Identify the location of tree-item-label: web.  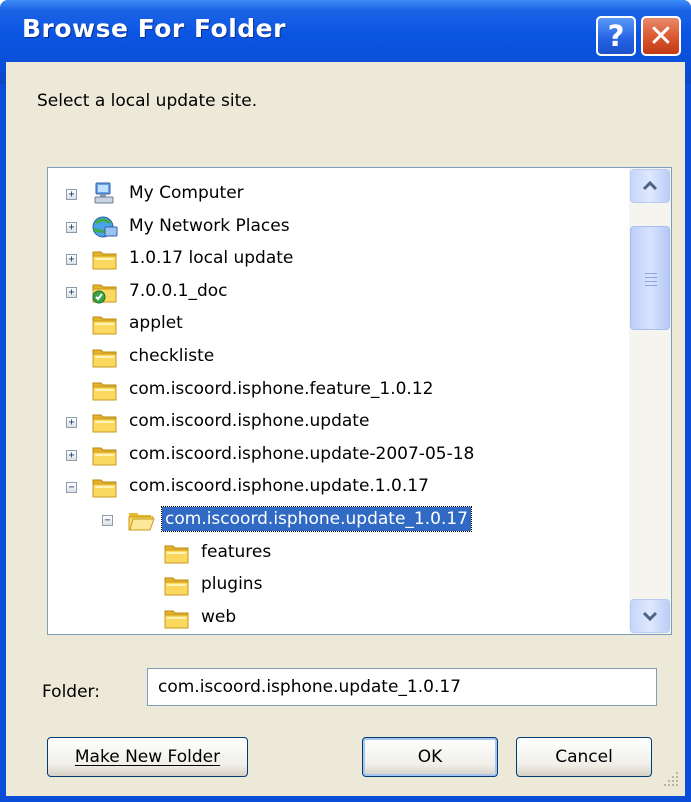
(219, 617).